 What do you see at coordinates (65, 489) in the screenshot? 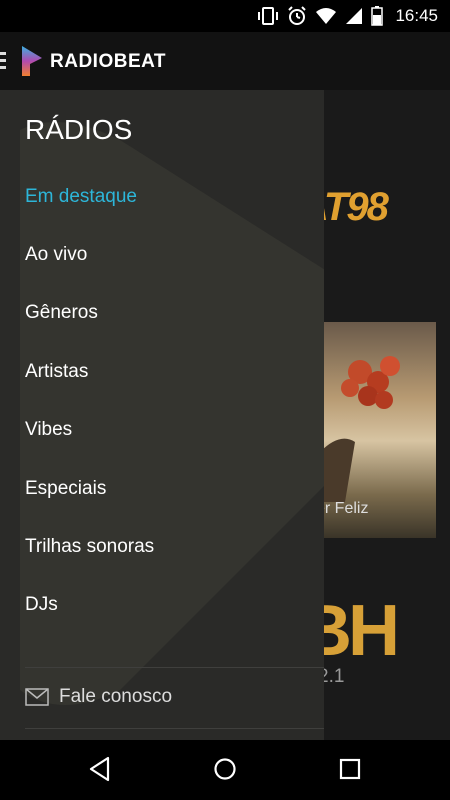
I see `menu-item-especiais: Especiais` at bounding box center [65, 489].